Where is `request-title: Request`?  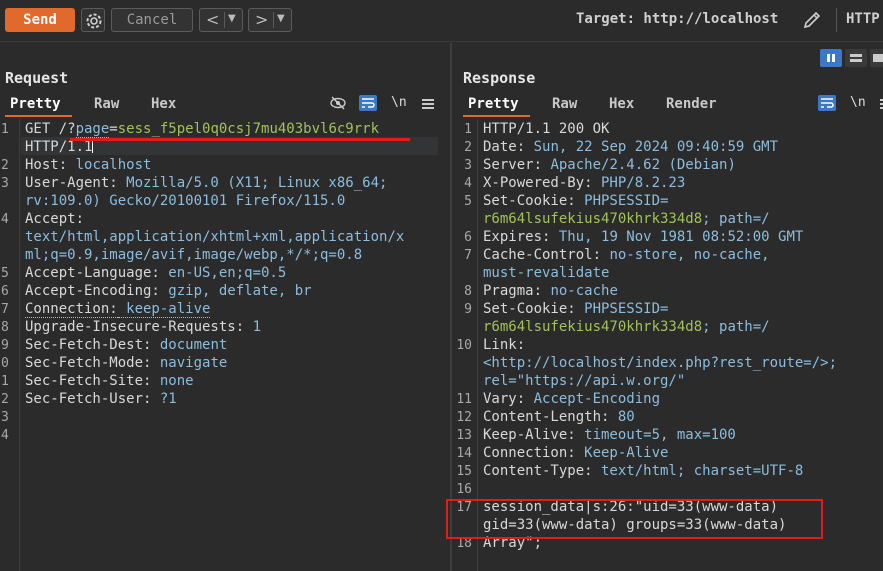
request-title: Request is located at coordinates (37, 78).